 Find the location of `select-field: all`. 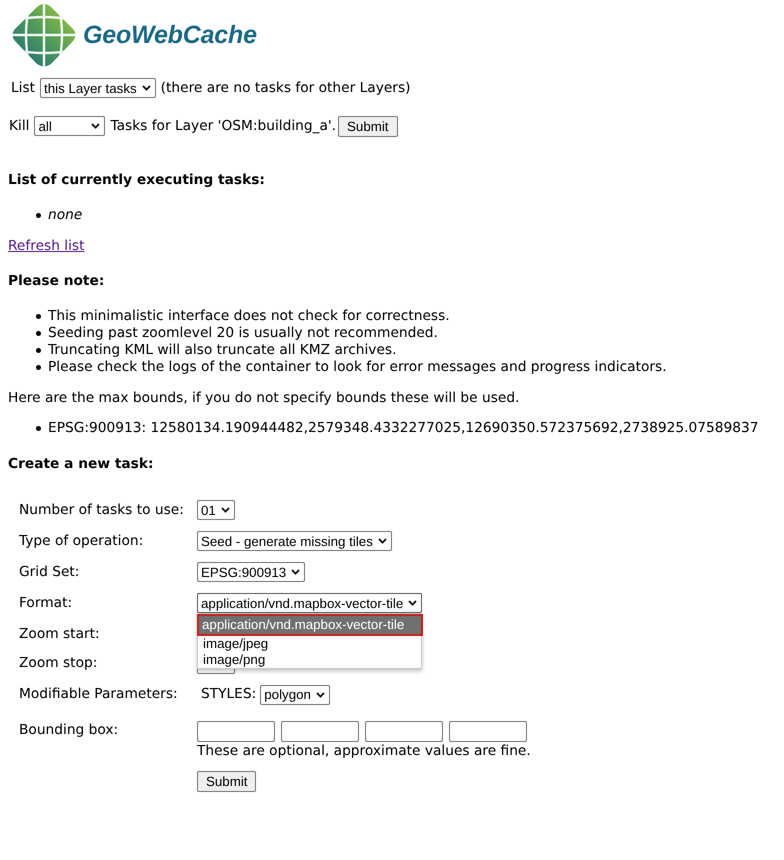

select-field: all is located at coordinates (70, 126).